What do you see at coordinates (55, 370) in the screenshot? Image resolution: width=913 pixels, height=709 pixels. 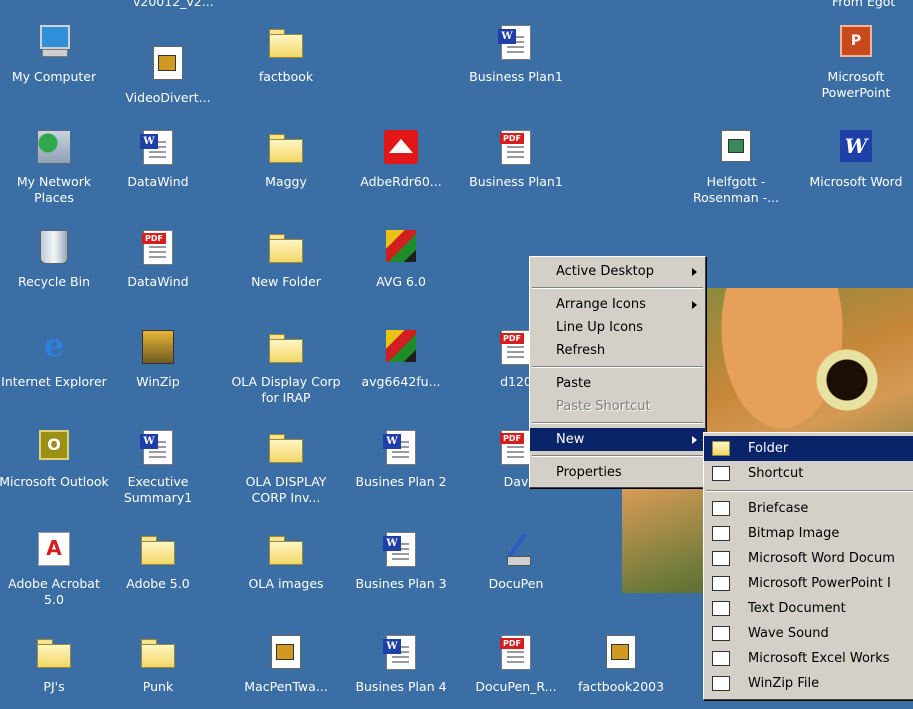 I see `desktop-icon-16: e Internet Explorer` at bounding box center [55, 370].